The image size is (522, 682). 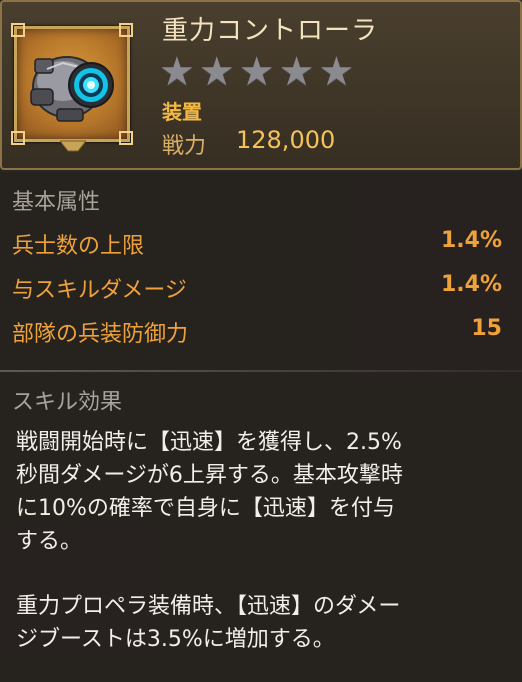 What do you see at coordinates (78, 246) in the screenshot?
I see `attribute-name: 兵士数の上限` at bounding box center [78, 246].